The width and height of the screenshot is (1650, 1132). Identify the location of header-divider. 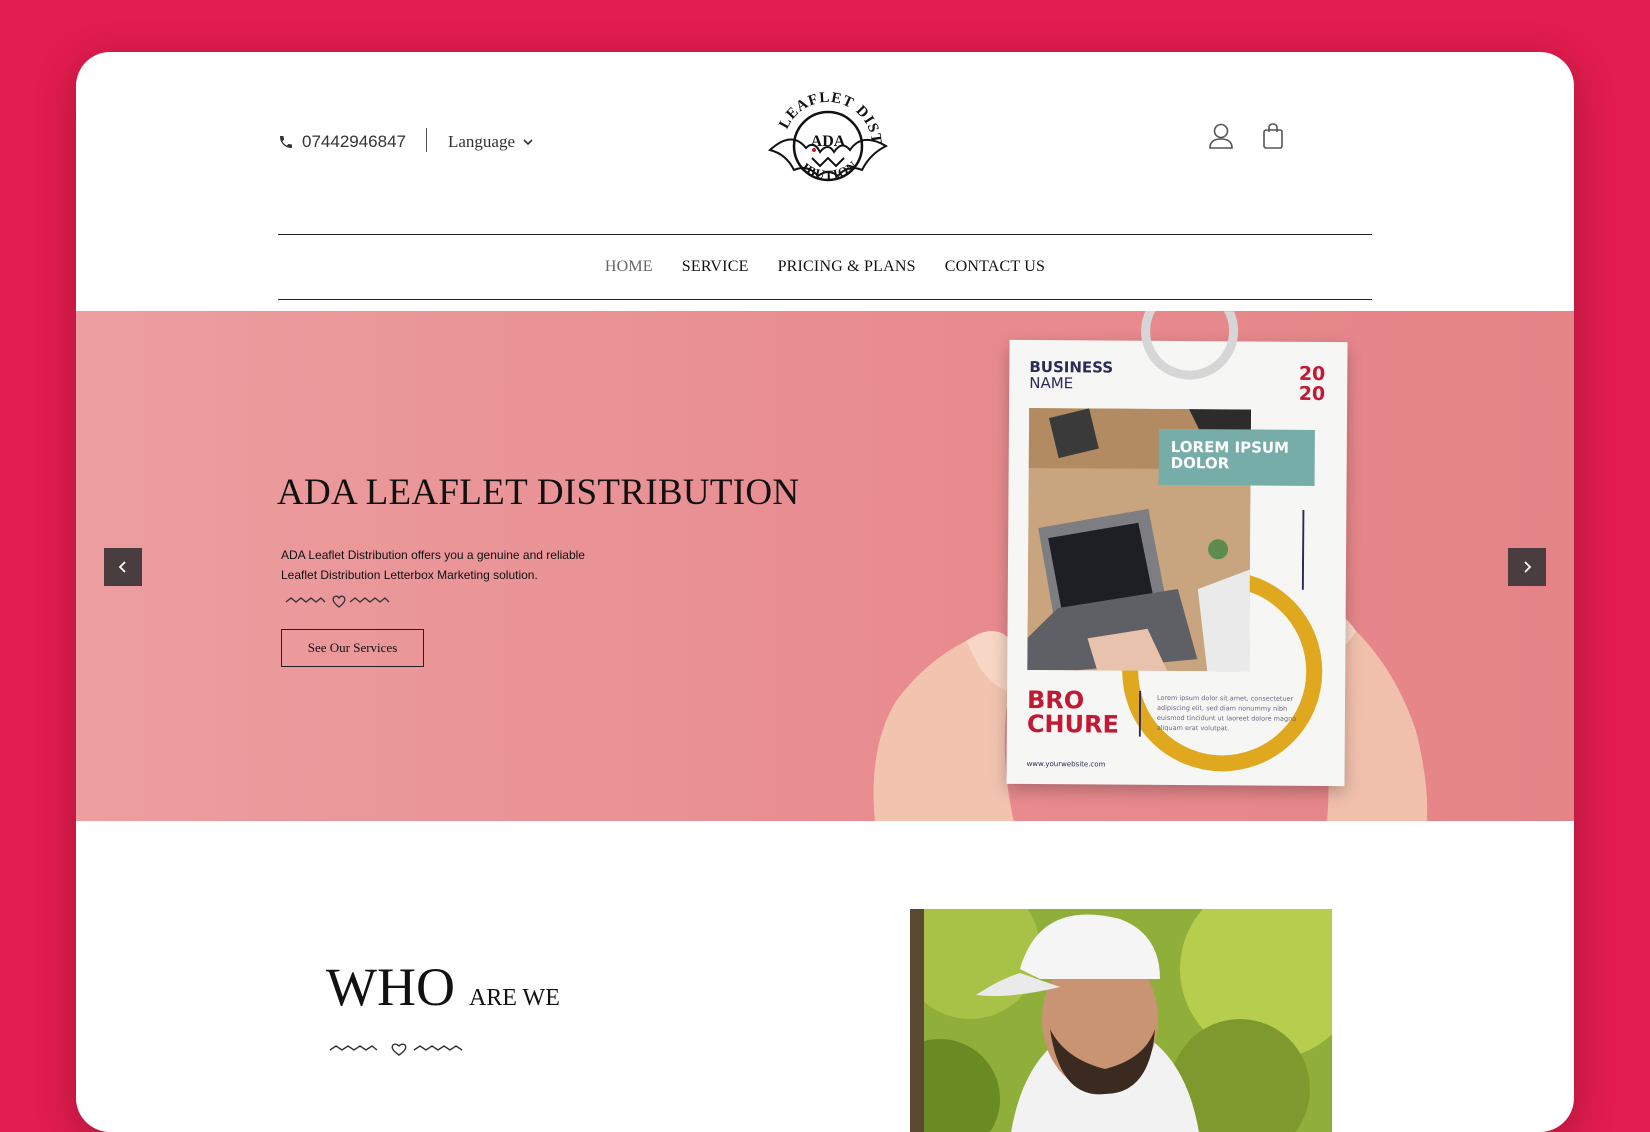
(426, 140).